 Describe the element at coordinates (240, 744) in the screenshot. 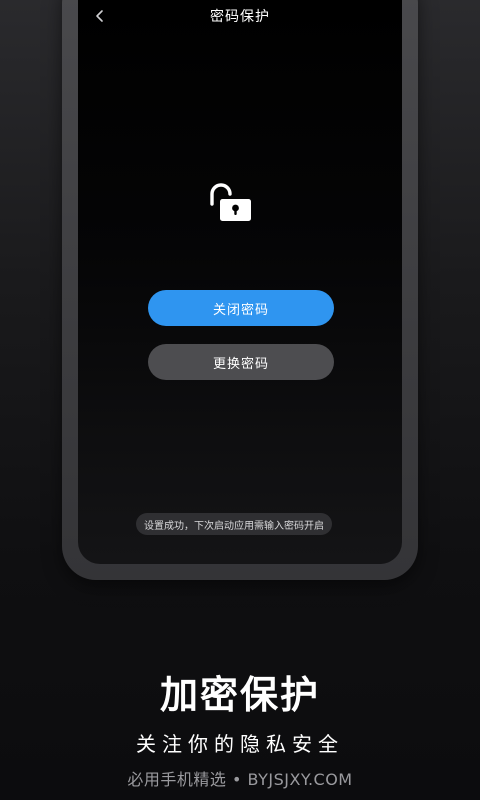

I see `promo-subline: 关注你的隐私安全` at that location.